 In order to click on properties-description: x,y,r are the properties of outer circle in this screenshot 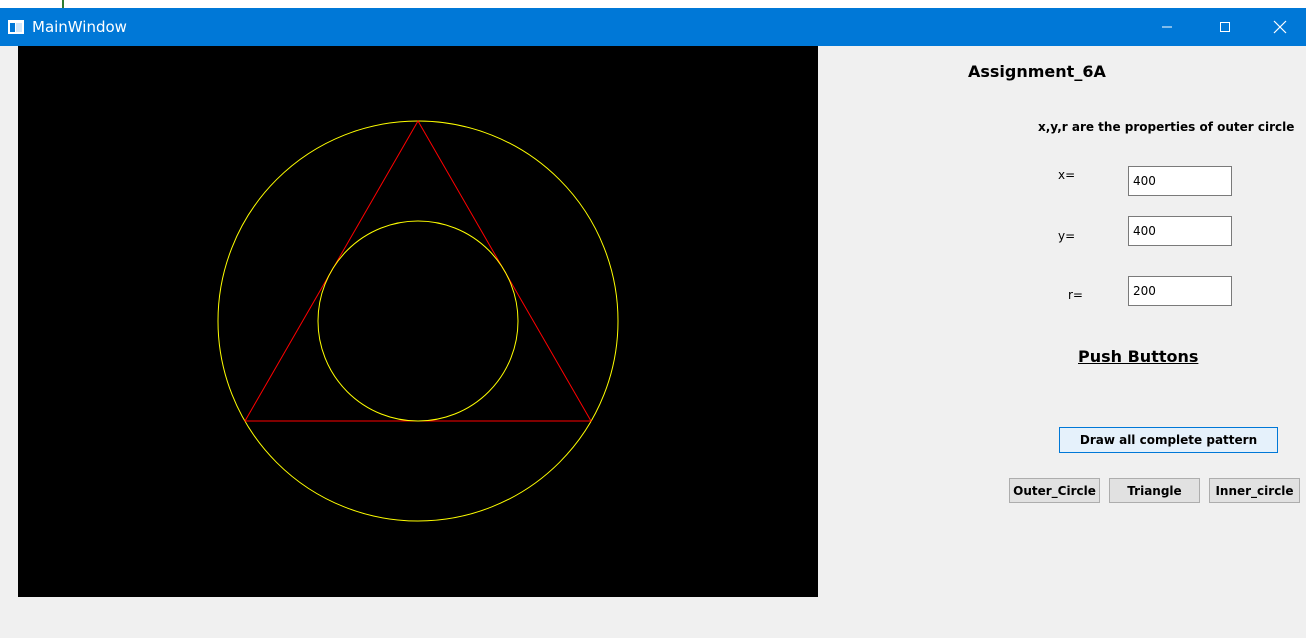, I will do `click(1166, 127)`.